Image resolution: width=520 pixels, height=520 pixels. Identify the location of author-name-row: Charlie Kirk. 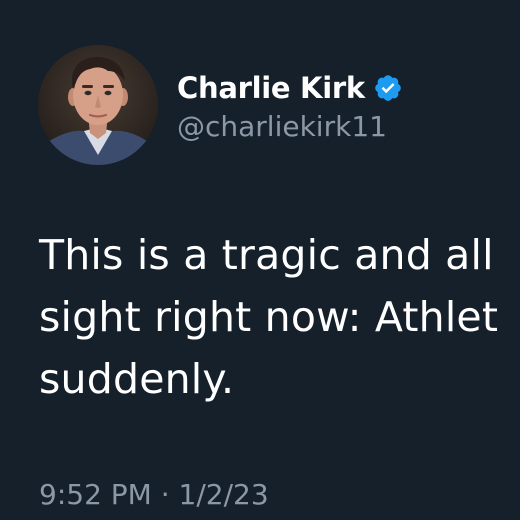
(290, 88).